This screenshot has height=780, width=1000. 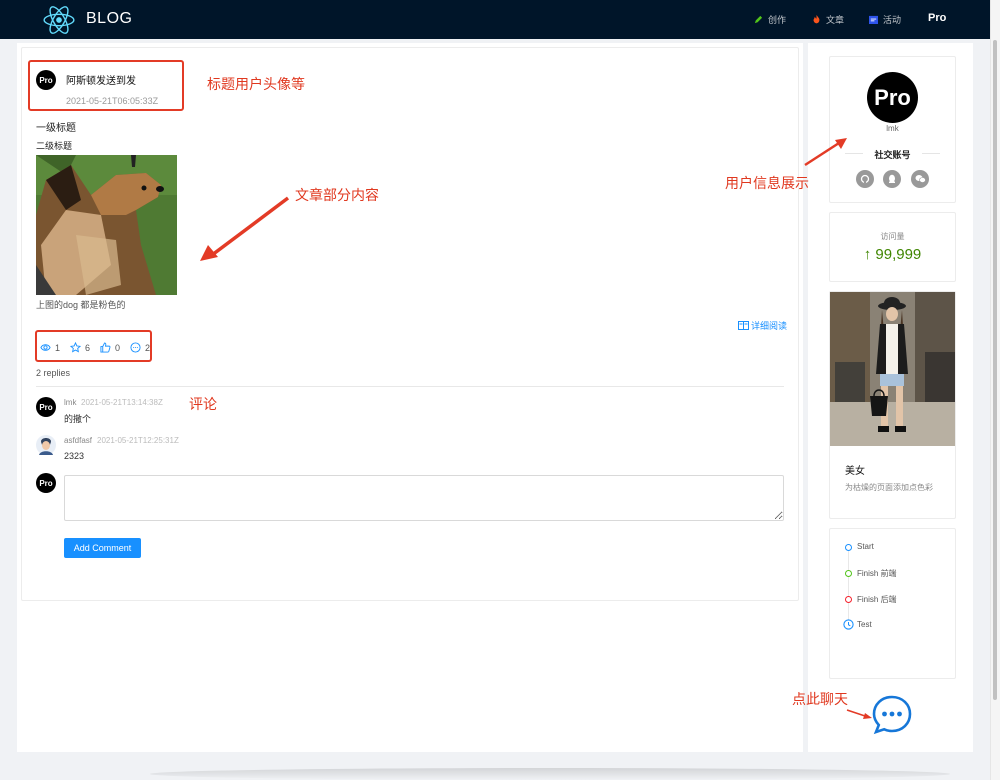 What do you see at coordinates (877, 599) in the screenshot?
I see `timeline-item-label: Finish 后端` at bounding box center [877, 599].